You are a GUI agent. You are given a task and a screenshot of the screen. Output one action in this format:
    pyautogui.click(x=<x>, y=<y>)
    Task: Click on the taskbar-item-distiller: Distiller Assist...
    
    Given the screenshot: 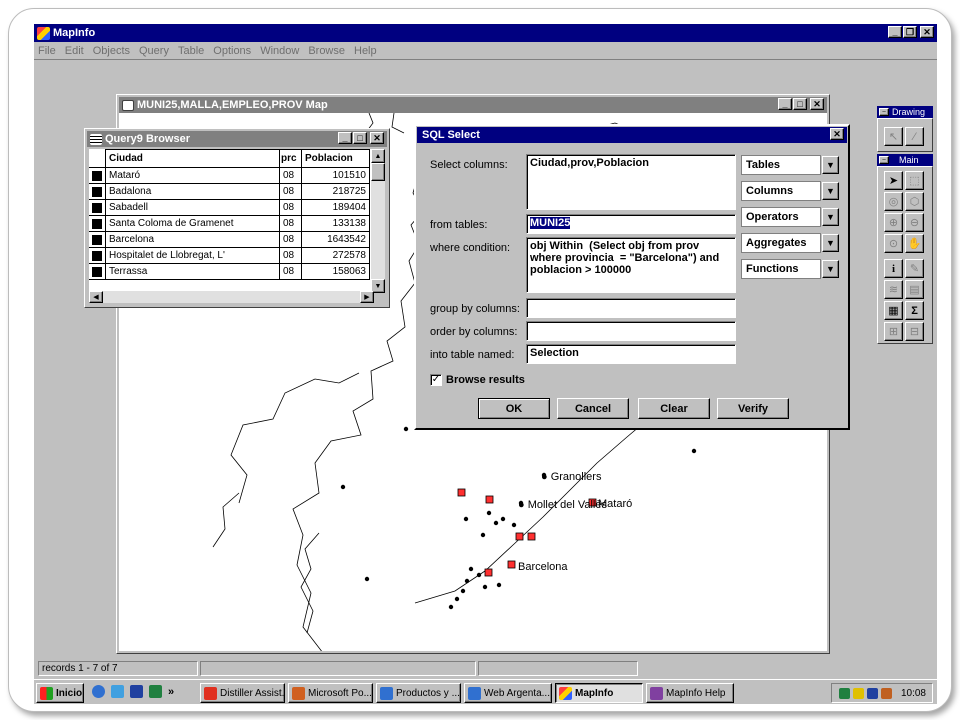 What is the action you would take?
    pyautogui.click(x=242, y=693)
    